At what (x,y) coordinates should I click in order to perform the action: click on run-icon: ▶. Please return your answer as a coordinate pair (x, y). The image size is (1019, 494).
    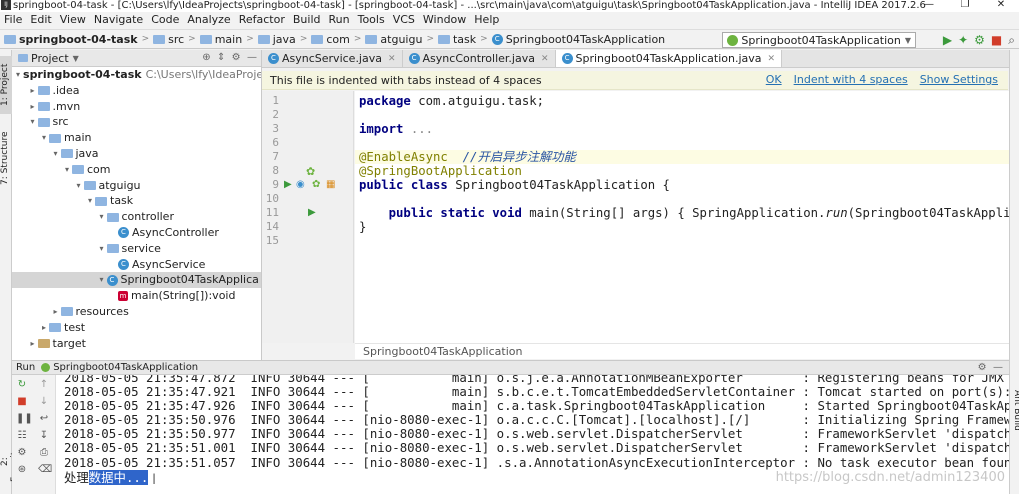
    Looking at the image, I should click on (947, 40).